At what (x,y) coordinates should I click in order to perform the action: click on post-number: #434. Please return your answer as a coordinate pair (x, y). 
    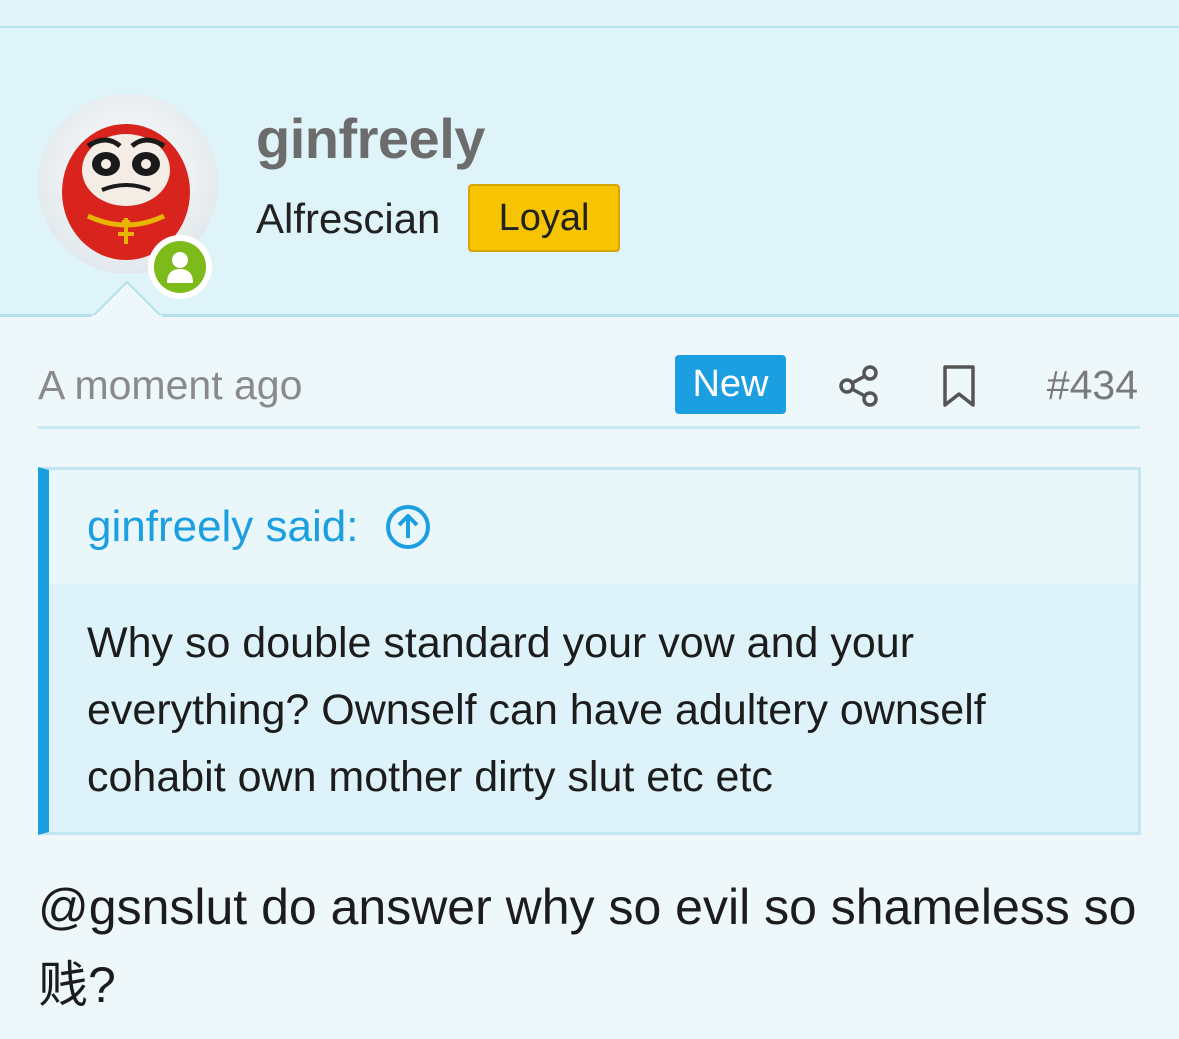
    Looking at the image, I should click on (1092, 385).